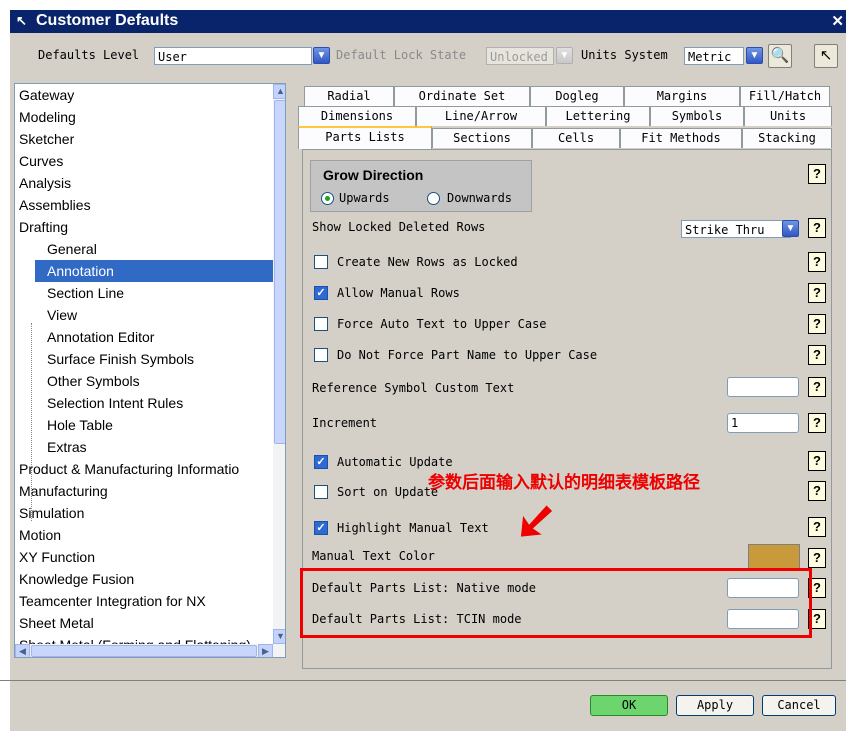 Image resolution: width=846 pixels, height=731 pixels. What do you see at coordinates (482, 138) in the screenshot?
I see `tab-sections: Sections` at bounding box center [482, 138].